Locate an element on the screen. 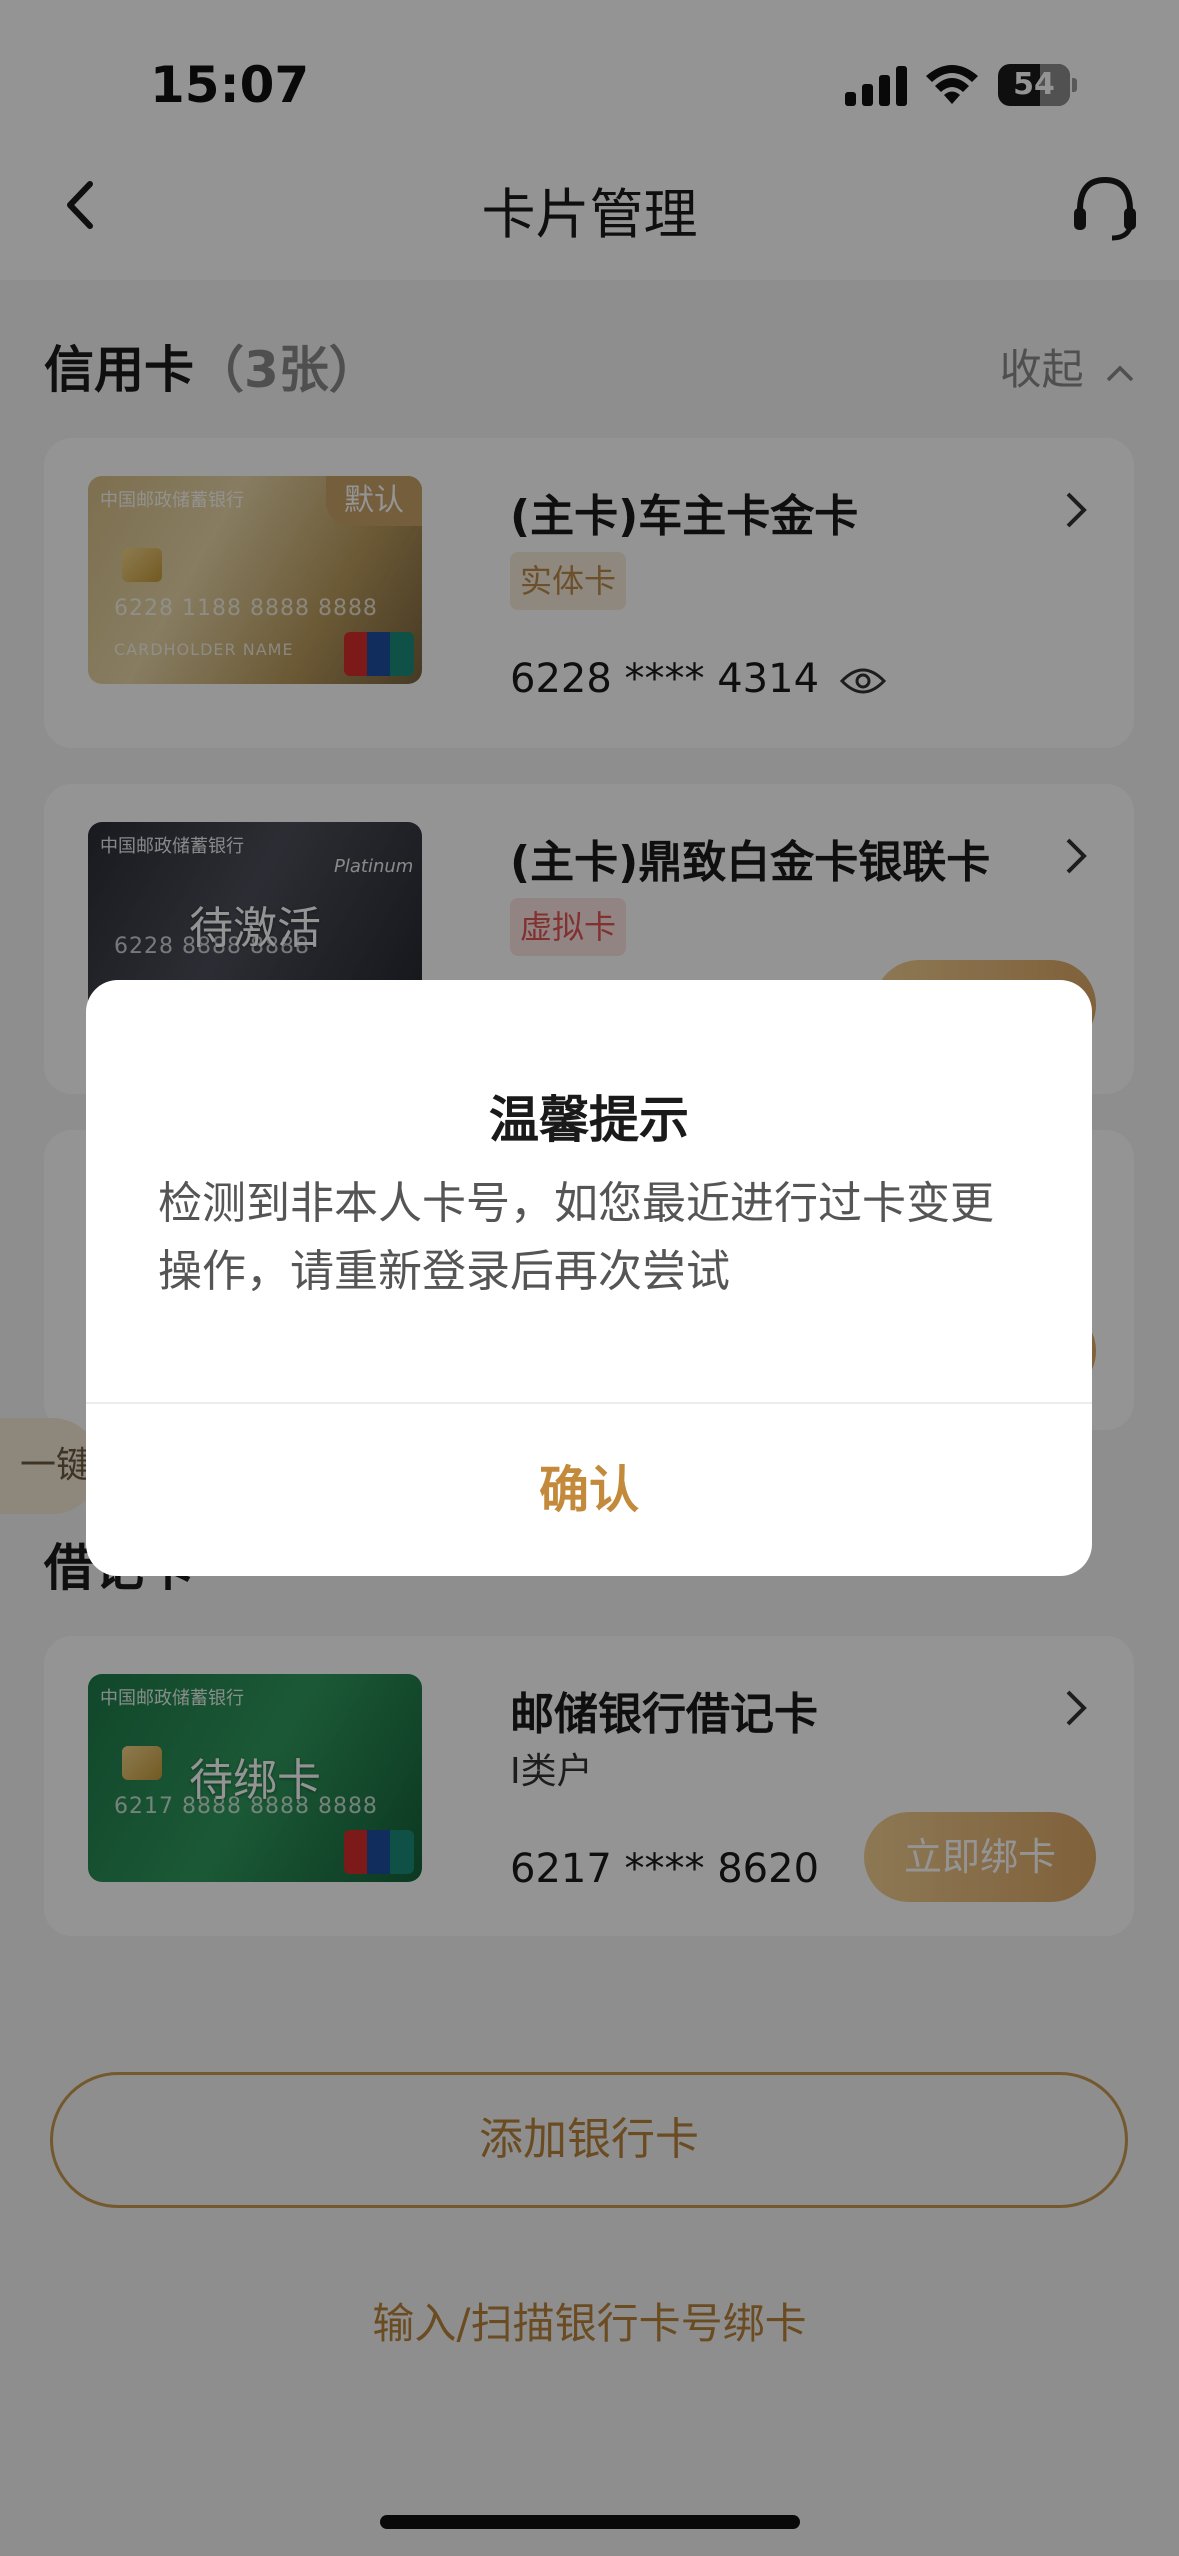  dialog-message: 检测到非本人卡号，如您最近进行过卡变更操作，请重新登录后再次尝试 is located at coordinates (576, 1237).